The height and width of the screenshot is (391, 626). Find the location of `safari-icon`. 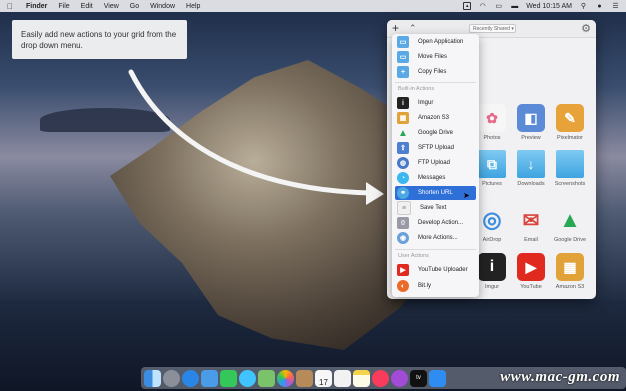

safari-icon is located at coordinates (190, 378).